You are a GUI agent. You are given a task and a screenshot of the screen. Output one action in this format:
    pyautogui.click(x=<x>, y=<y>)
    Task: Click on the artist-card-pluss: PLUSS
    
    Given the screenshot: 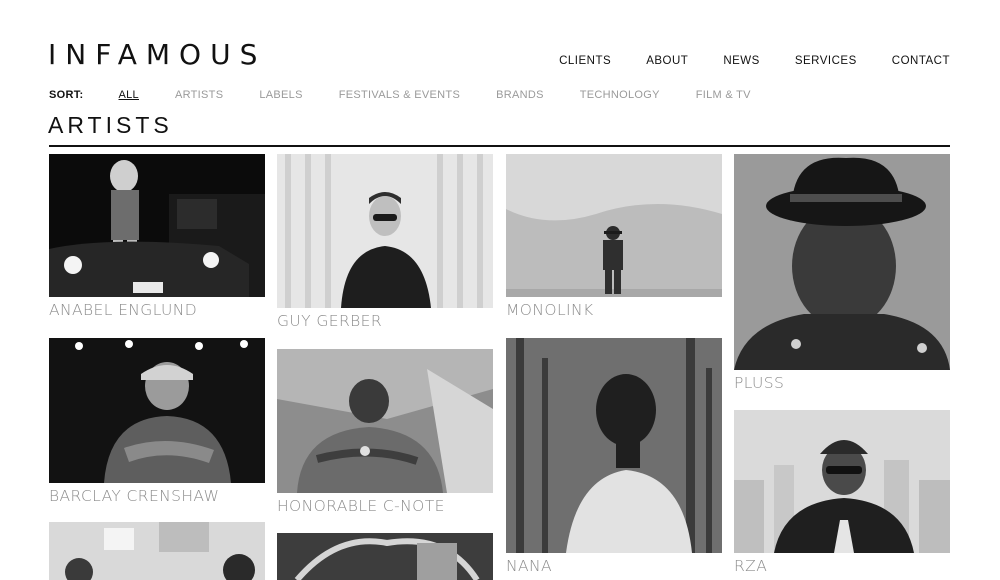 What is the action you would take?
    pyautogui.click(x=842, y=273)
    